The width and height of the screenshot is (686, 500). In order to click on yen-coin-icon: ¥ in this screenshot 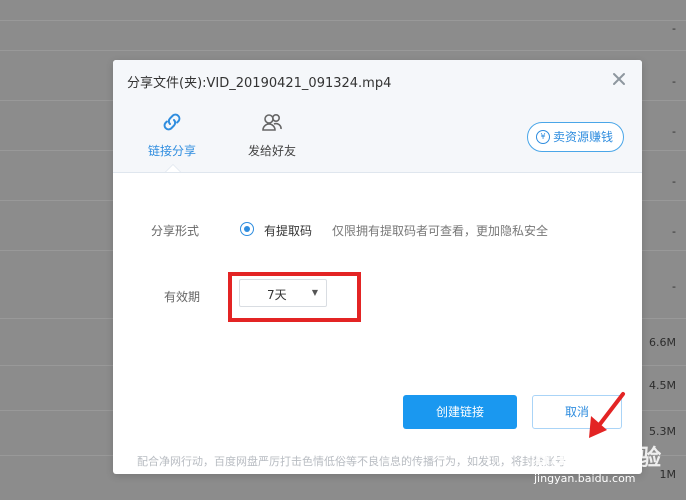, I will do `click(542, 136)`.